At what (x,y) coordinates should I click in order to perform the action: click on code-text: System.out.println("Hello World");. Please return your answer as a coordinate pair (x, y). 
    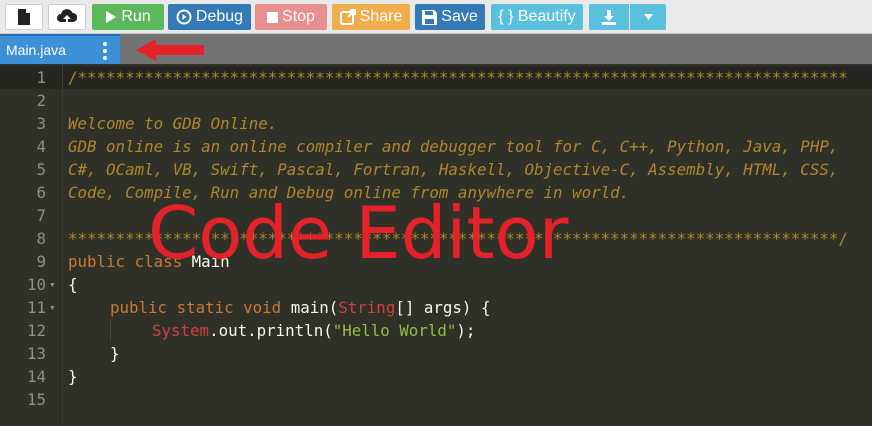
    Looking at the image, I should click on (313, 330).